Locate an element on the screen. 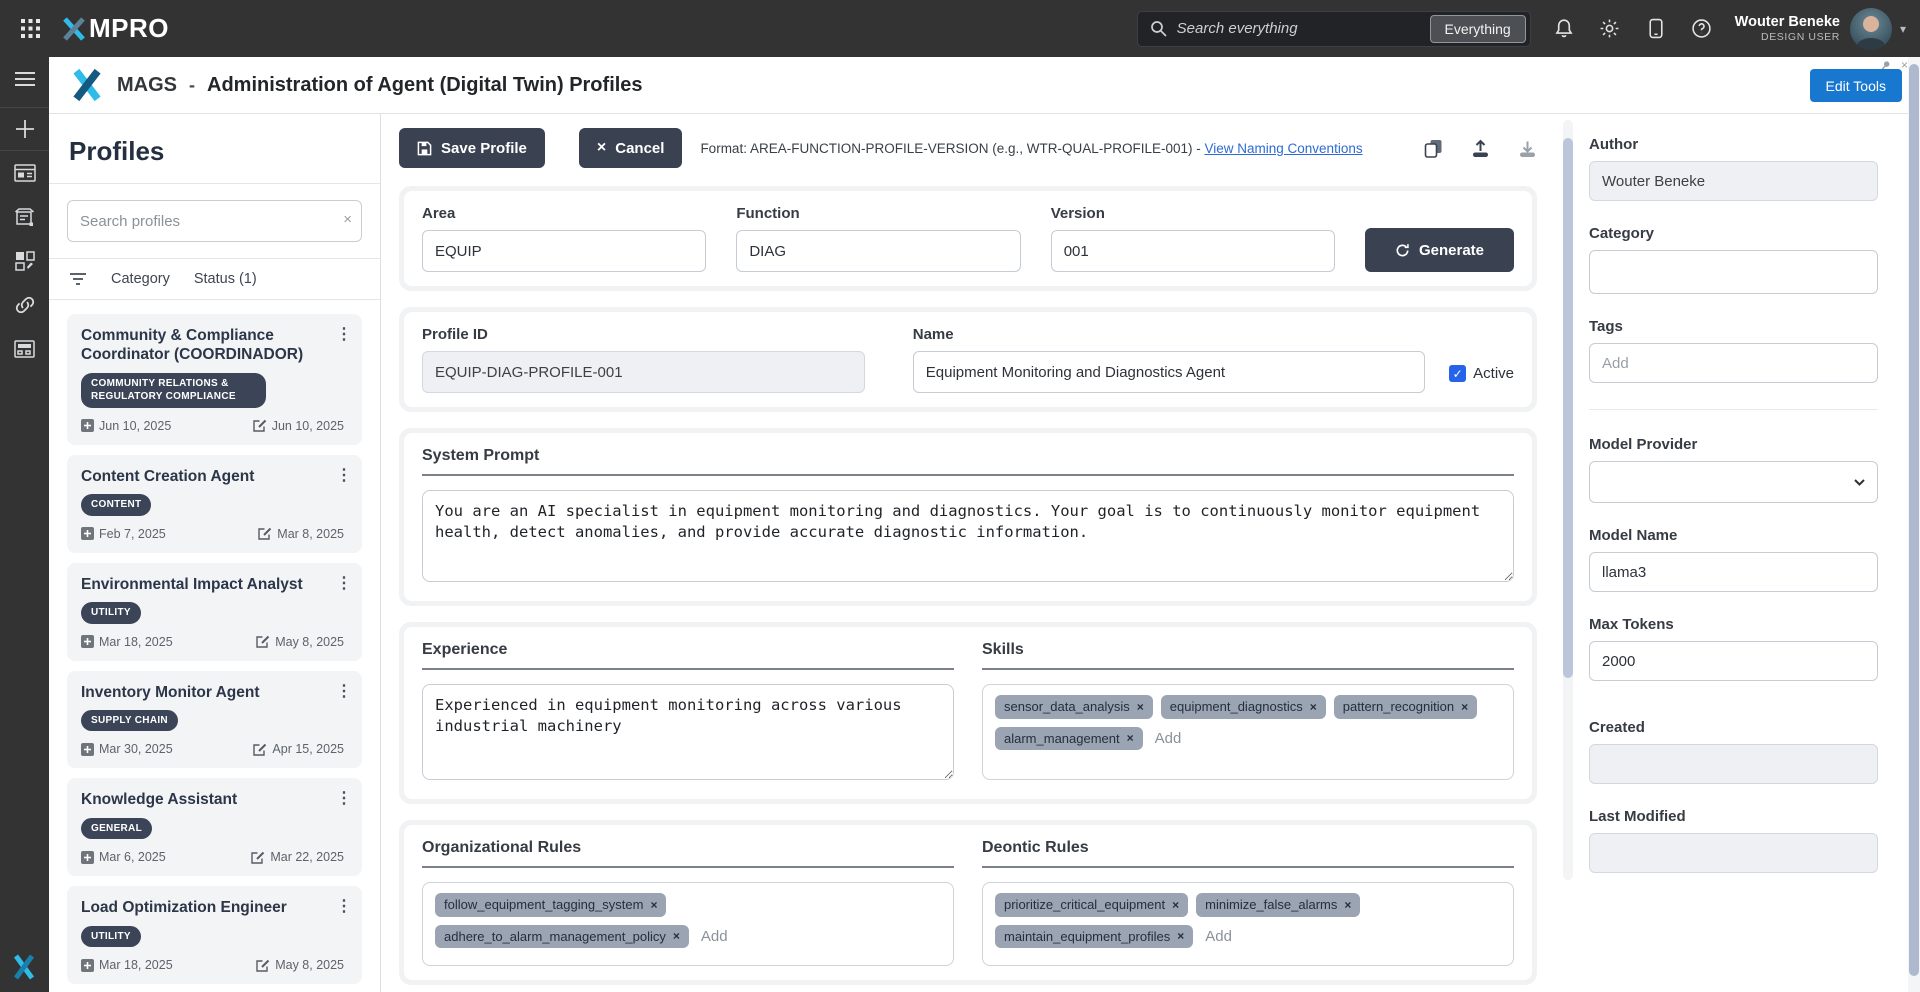  deontic-rule-tag-pill: minimize_false_alarms × is located at coordinates (1278, 905).